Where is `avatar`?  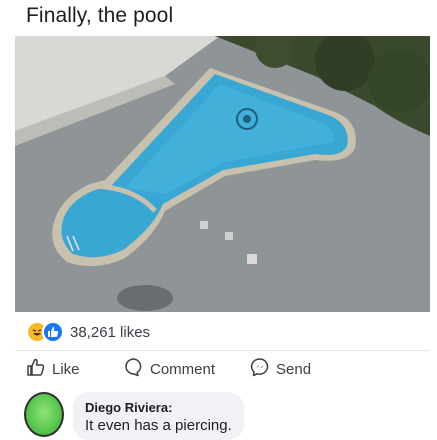 avatar is located at coordinates (44, 414).